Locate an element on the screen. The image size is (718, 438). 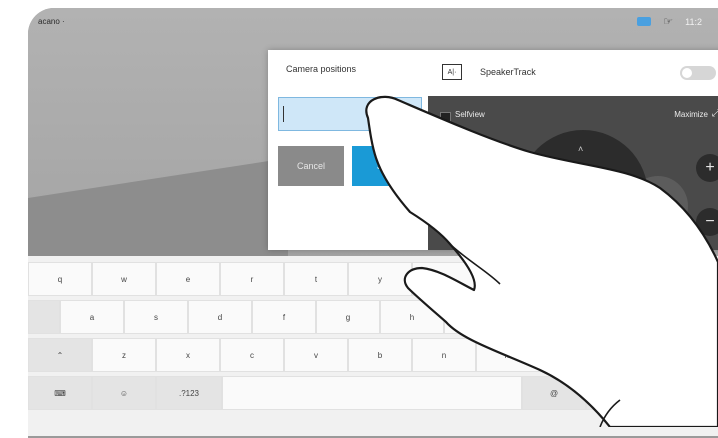
key: p is located at coordinates (636, 279).